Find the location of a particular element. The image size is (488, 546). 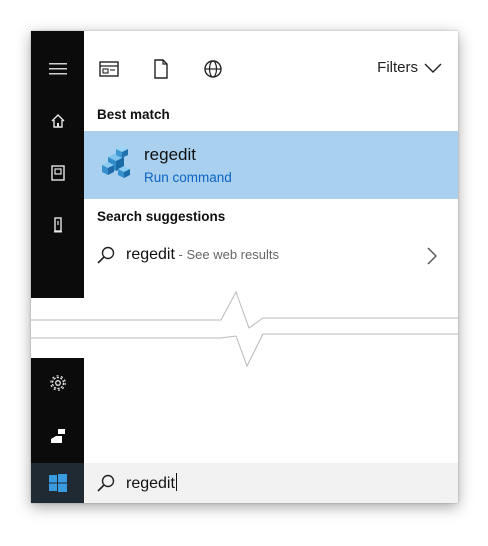

home-icon is located at coordinates (57, 121).